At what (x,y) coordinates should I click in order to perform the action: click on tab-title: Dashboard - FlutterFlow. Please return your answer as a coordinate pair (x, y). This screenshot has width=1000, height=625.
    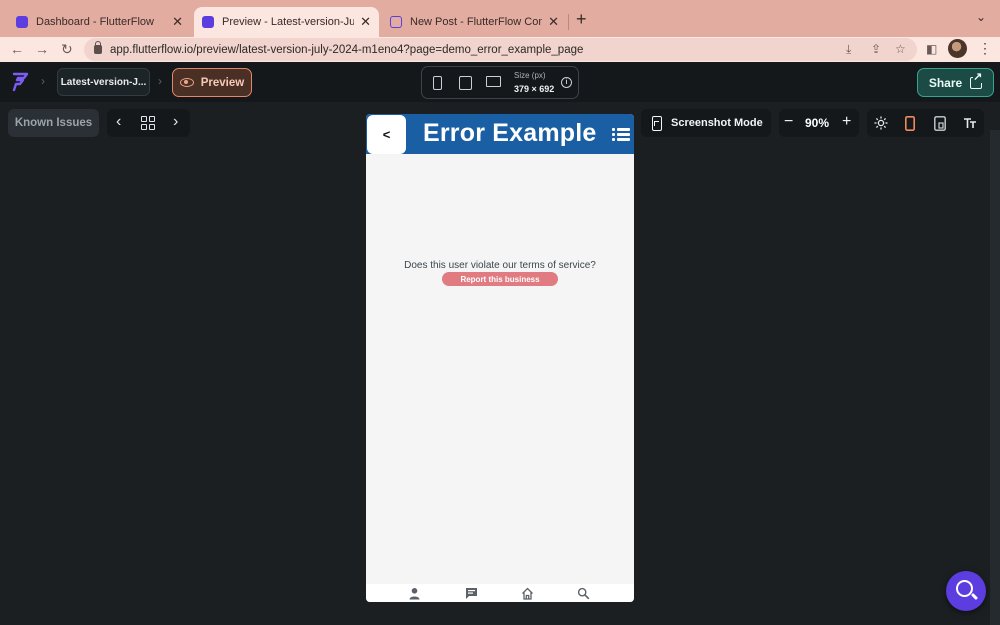
    Looking at the image, I should click on (95, 22).